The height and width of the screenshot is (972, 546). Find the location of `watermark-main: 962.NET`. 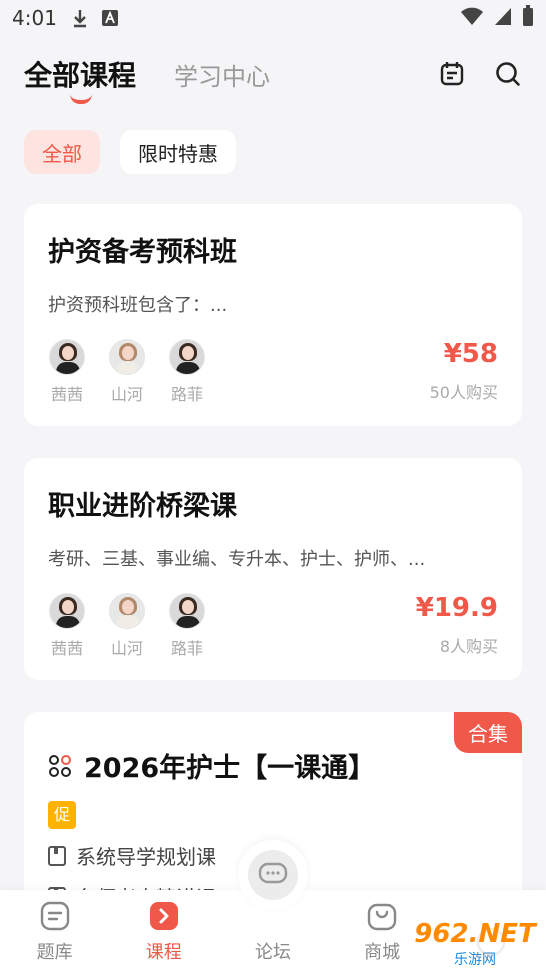

watermark-main: 962.NET is located at coordinates (475, 934).